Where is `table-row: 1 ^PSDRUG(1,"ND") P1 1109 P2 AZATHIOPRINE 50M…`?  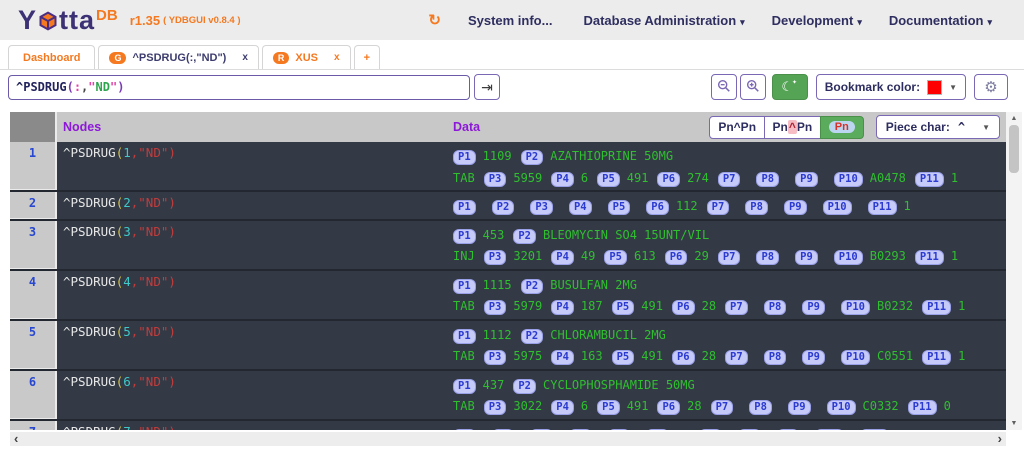 table-row: 1 ^PSDRUG(1,"ND") P1 1109 P2 AZATHIOPRINE 50M… is located at coordinates (508, 167).